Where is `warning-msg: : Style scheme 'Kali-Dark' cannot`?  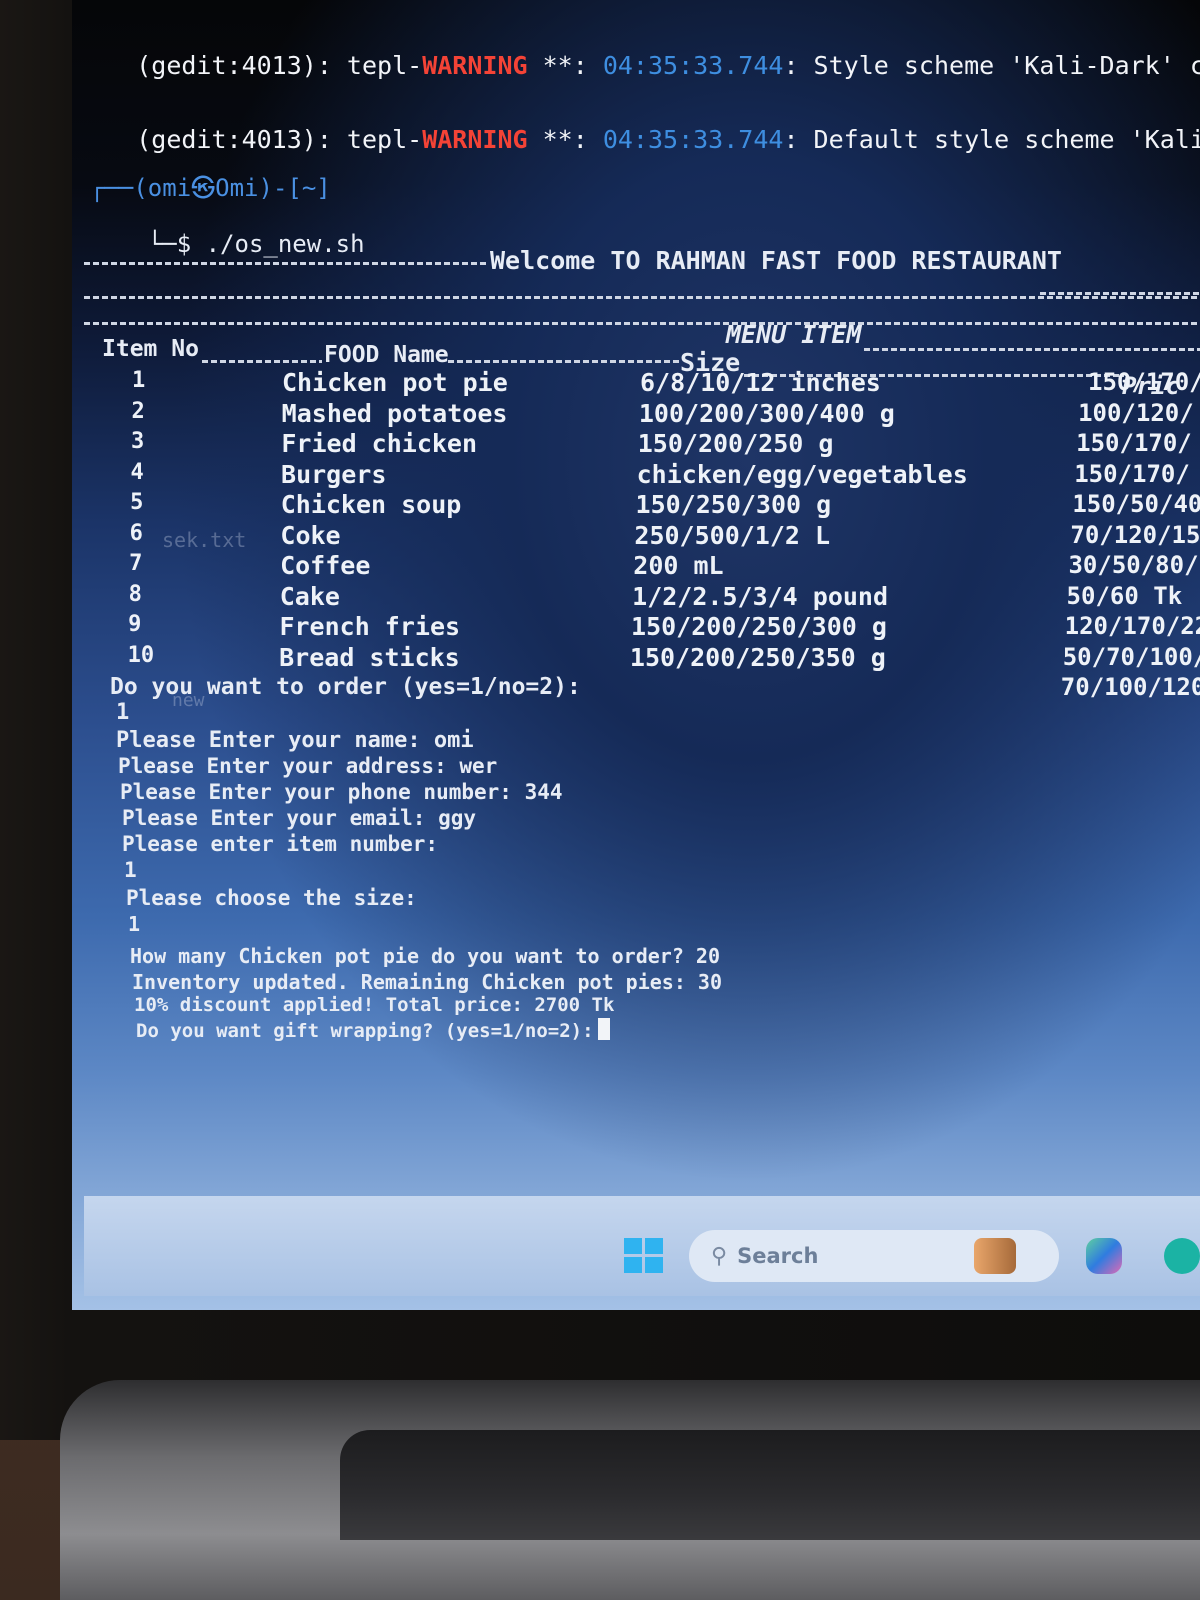
warning-msg: : Style scheme 'Kali-Dark' cannot is located at coordinates (991, 65).